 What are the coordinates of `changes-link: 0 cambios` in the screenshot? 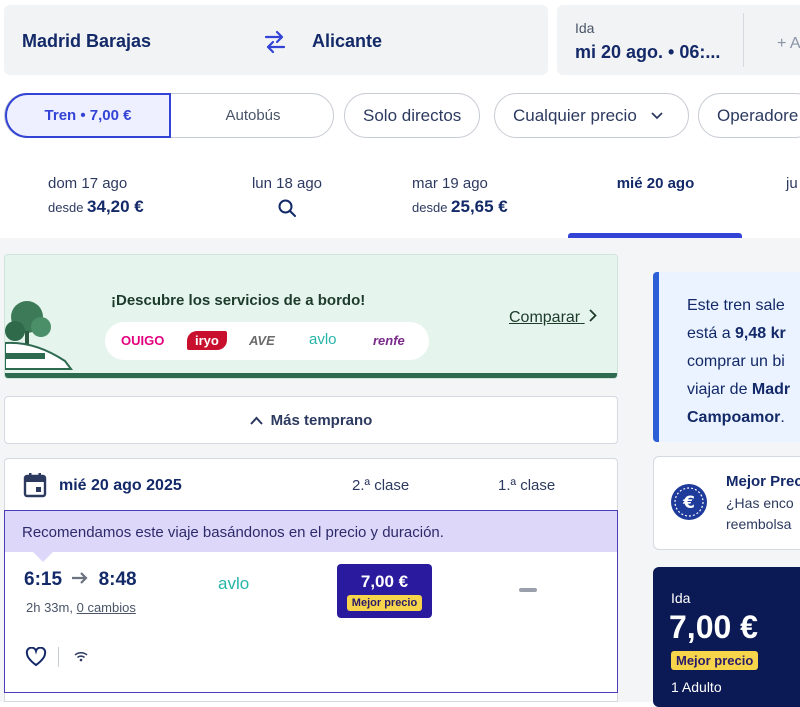 It's located at (106, 607).